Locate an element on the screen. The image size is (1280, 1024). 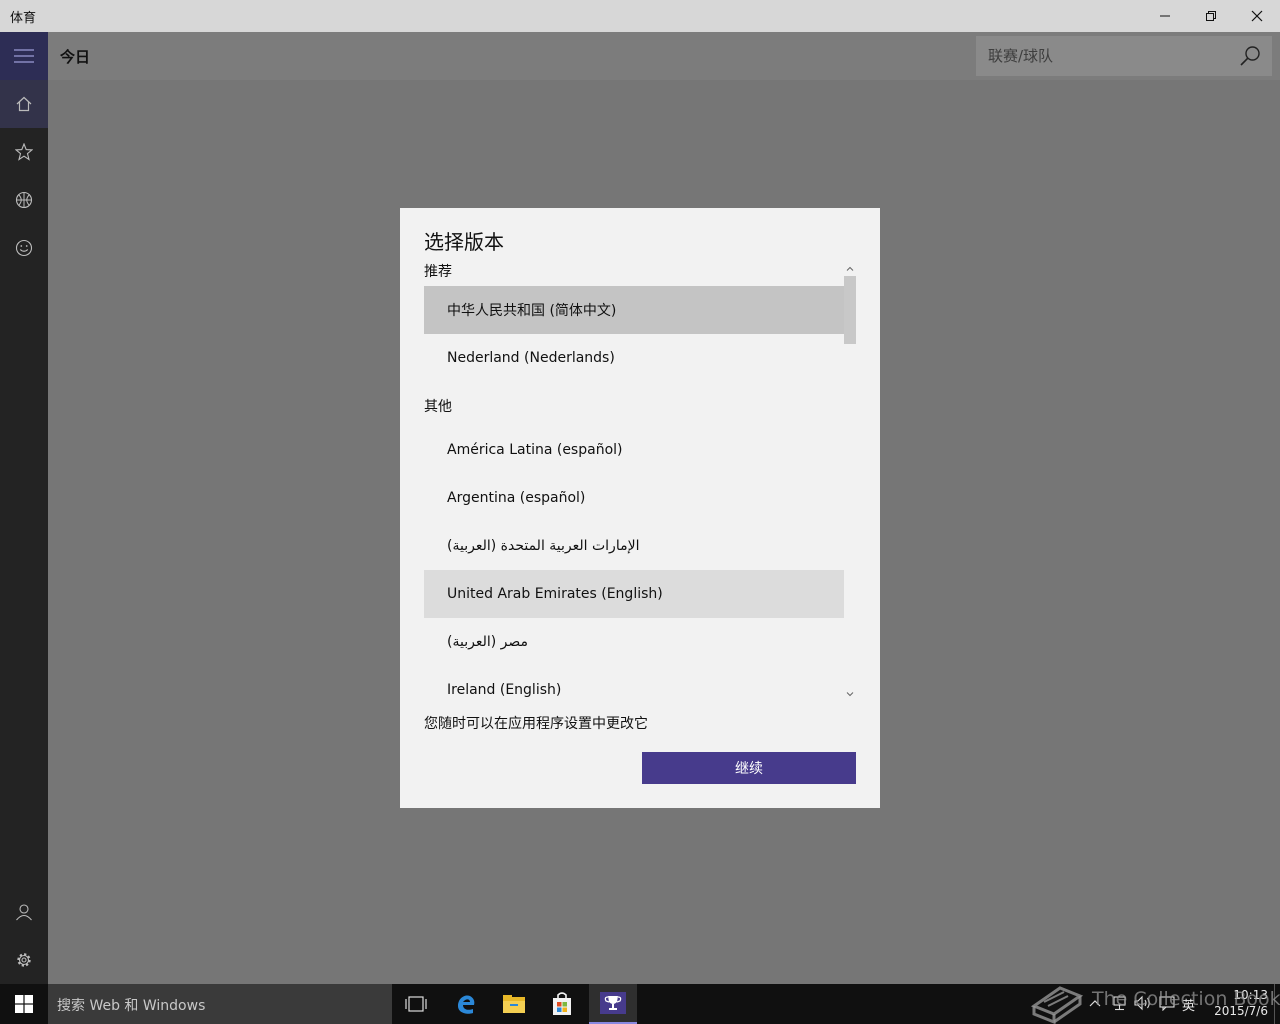
close-button is located at coordinates (1257, 16).